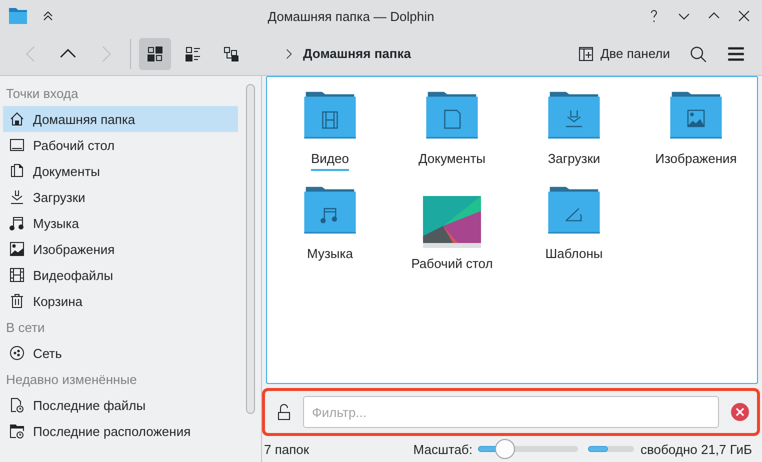 The height and width of the screenshot is (462, 762). I want to click on close-icon, so click(744, 16).